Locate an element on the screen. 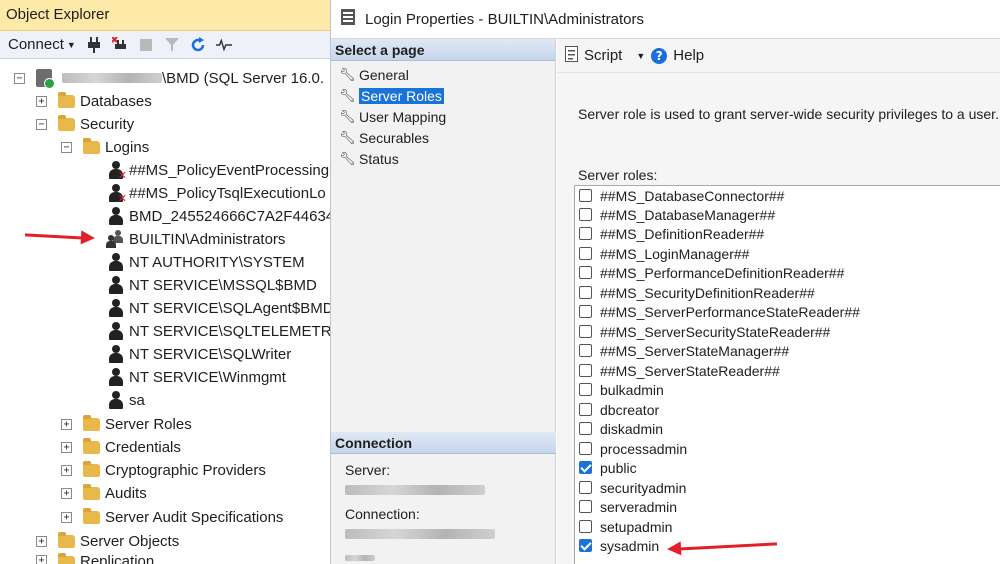 This screenshot has height=564, width=1000. role-item: processadmin is located at coordinates (633, 448).